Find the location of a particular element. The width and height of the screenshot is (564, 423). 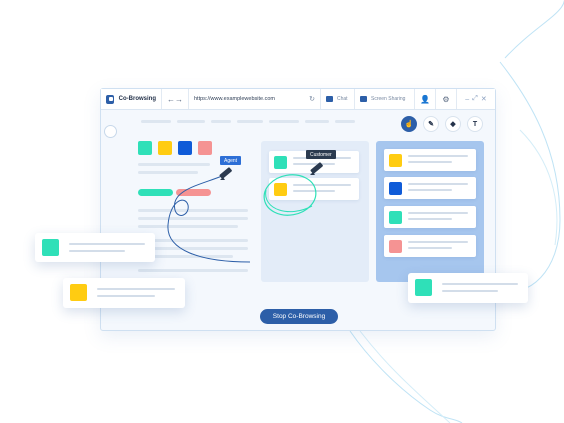

customer-cursor-label: Customer is located at coordinates (321, 154).